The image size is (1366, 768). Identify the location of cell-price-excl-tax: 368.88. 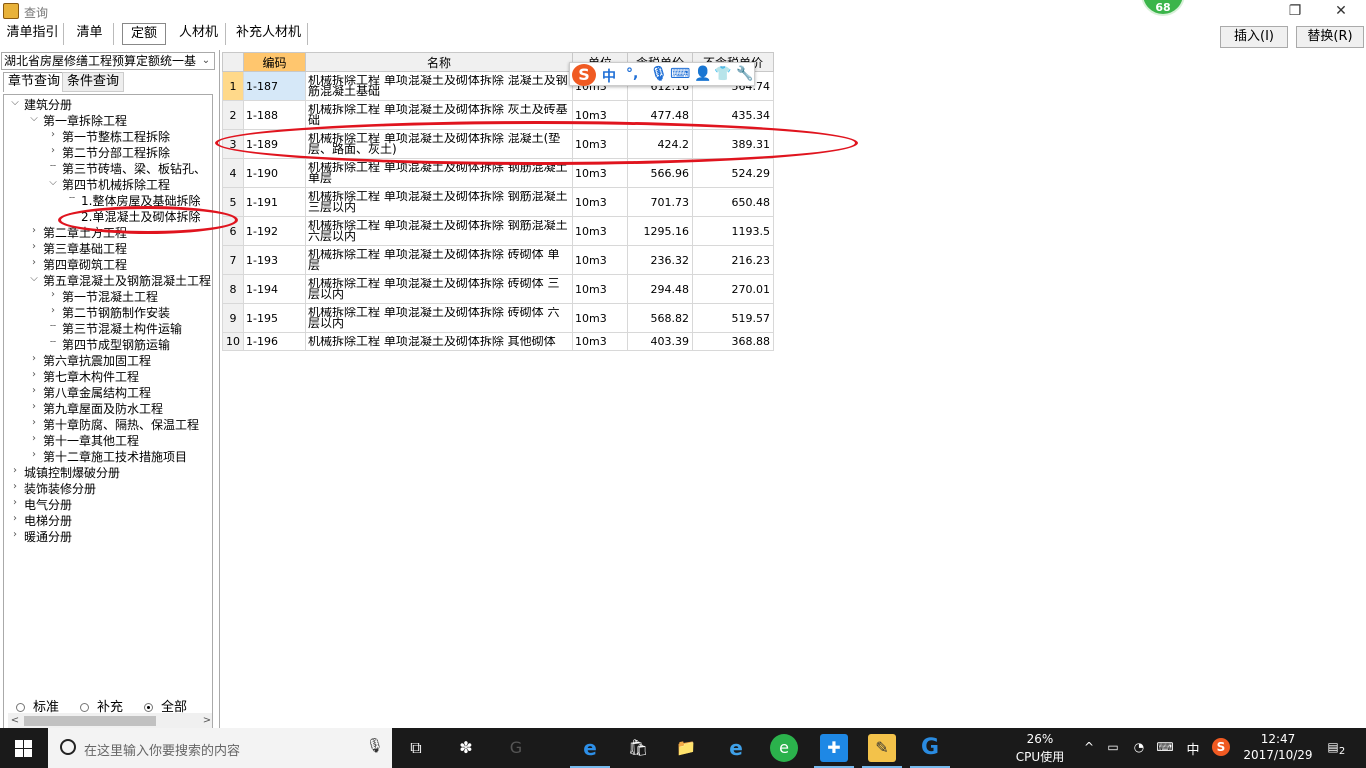
(733, 341).